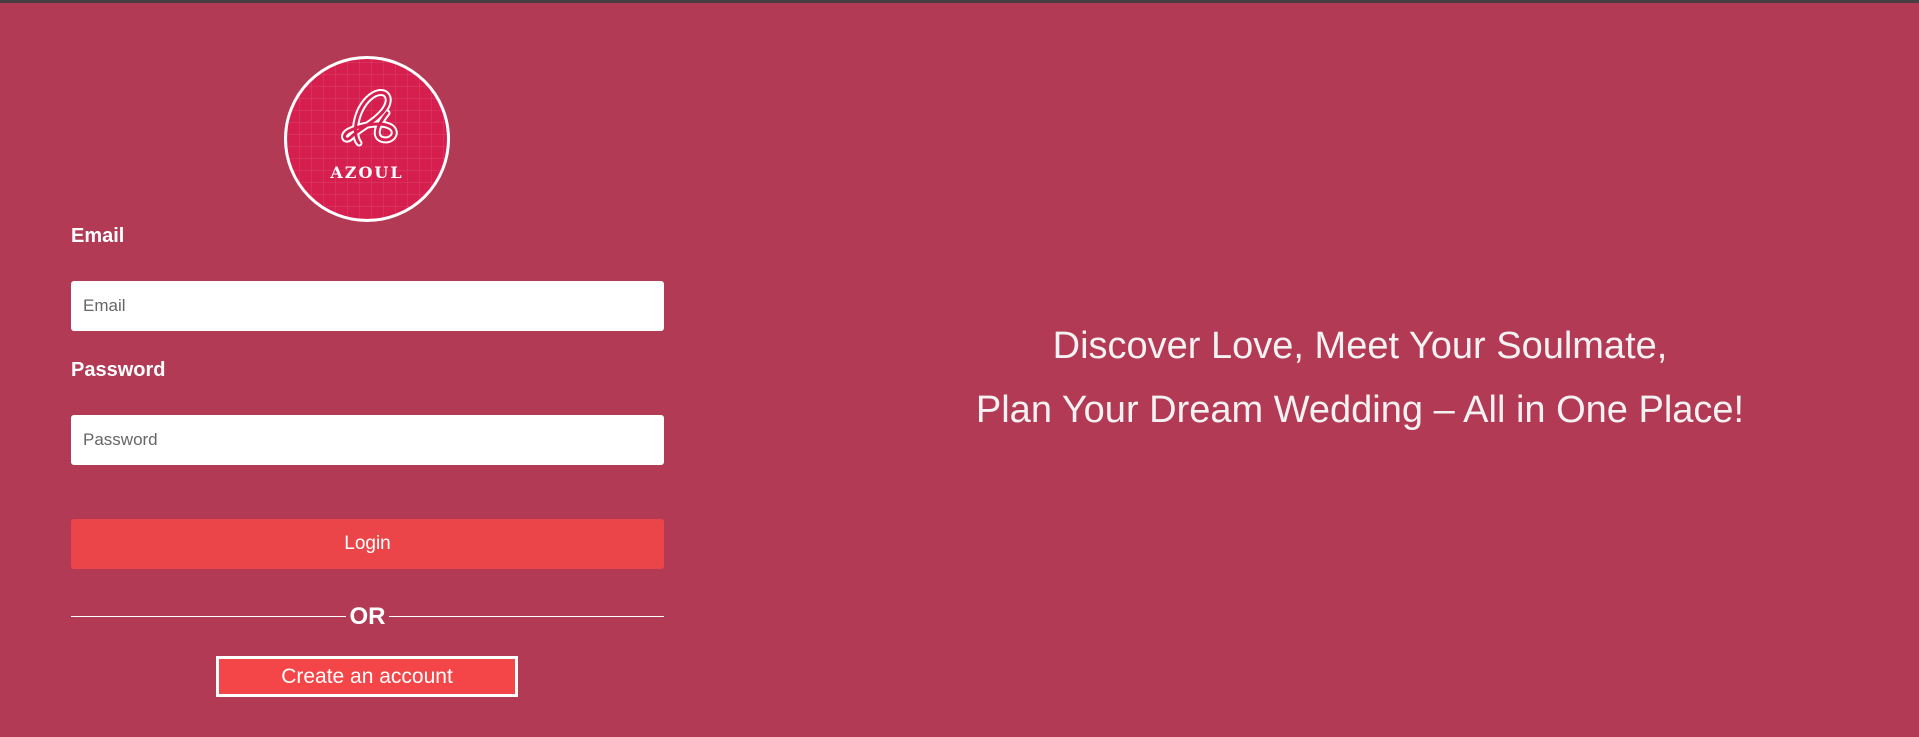  Describe the element at coordinates (526, 616) in the screenshot. I see `divider-line-right` at that location.